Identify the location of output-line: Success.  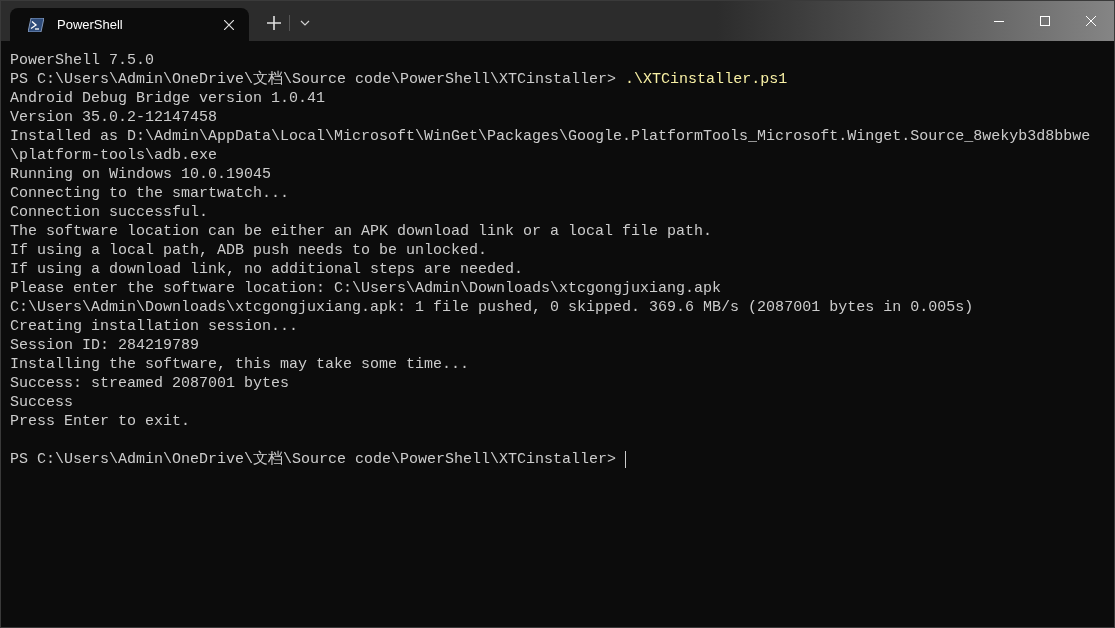
(41, 402).